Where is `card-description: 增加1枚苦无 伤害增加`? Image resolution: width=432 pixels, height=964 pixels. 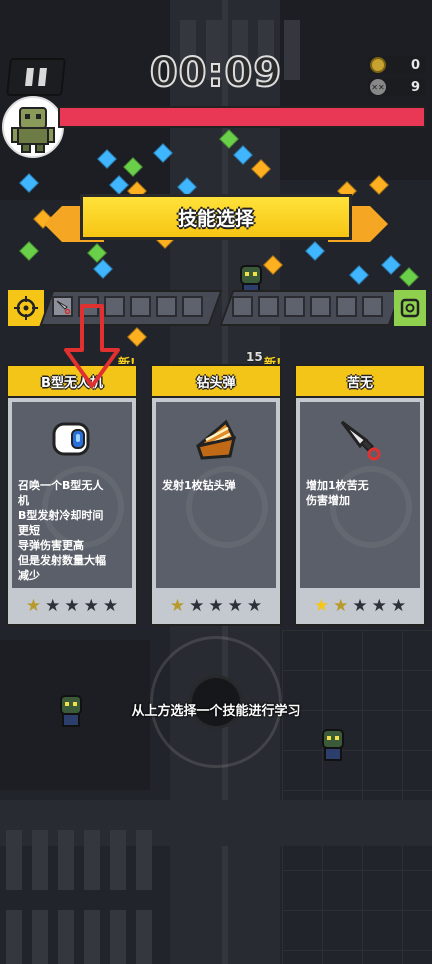 card-description: 增加1枚苦无 伤害增加 is located at coordinates (337, 493).